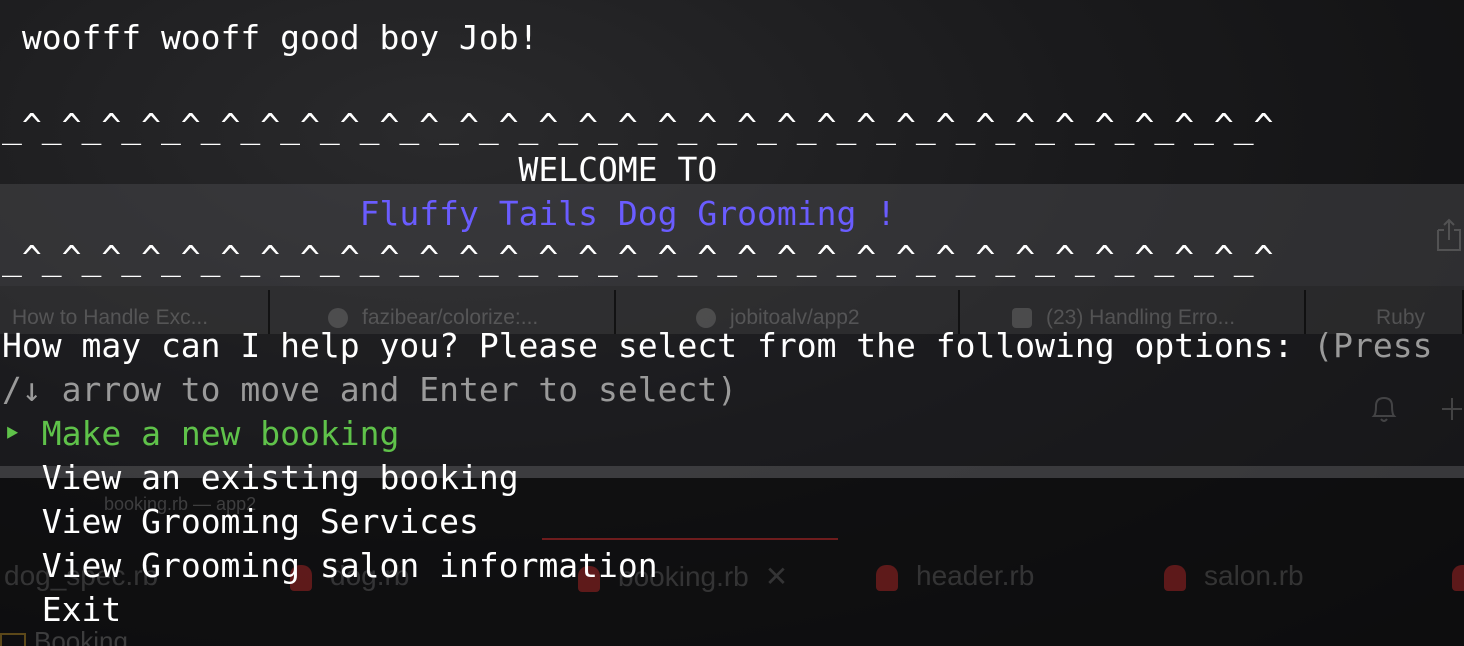 This screenshot has height=646, width=1464. What do you see at coordinates (1373, 345) in the screenshot?
I see `prompt-hint: (Press` at bounding box center [1373, 345].